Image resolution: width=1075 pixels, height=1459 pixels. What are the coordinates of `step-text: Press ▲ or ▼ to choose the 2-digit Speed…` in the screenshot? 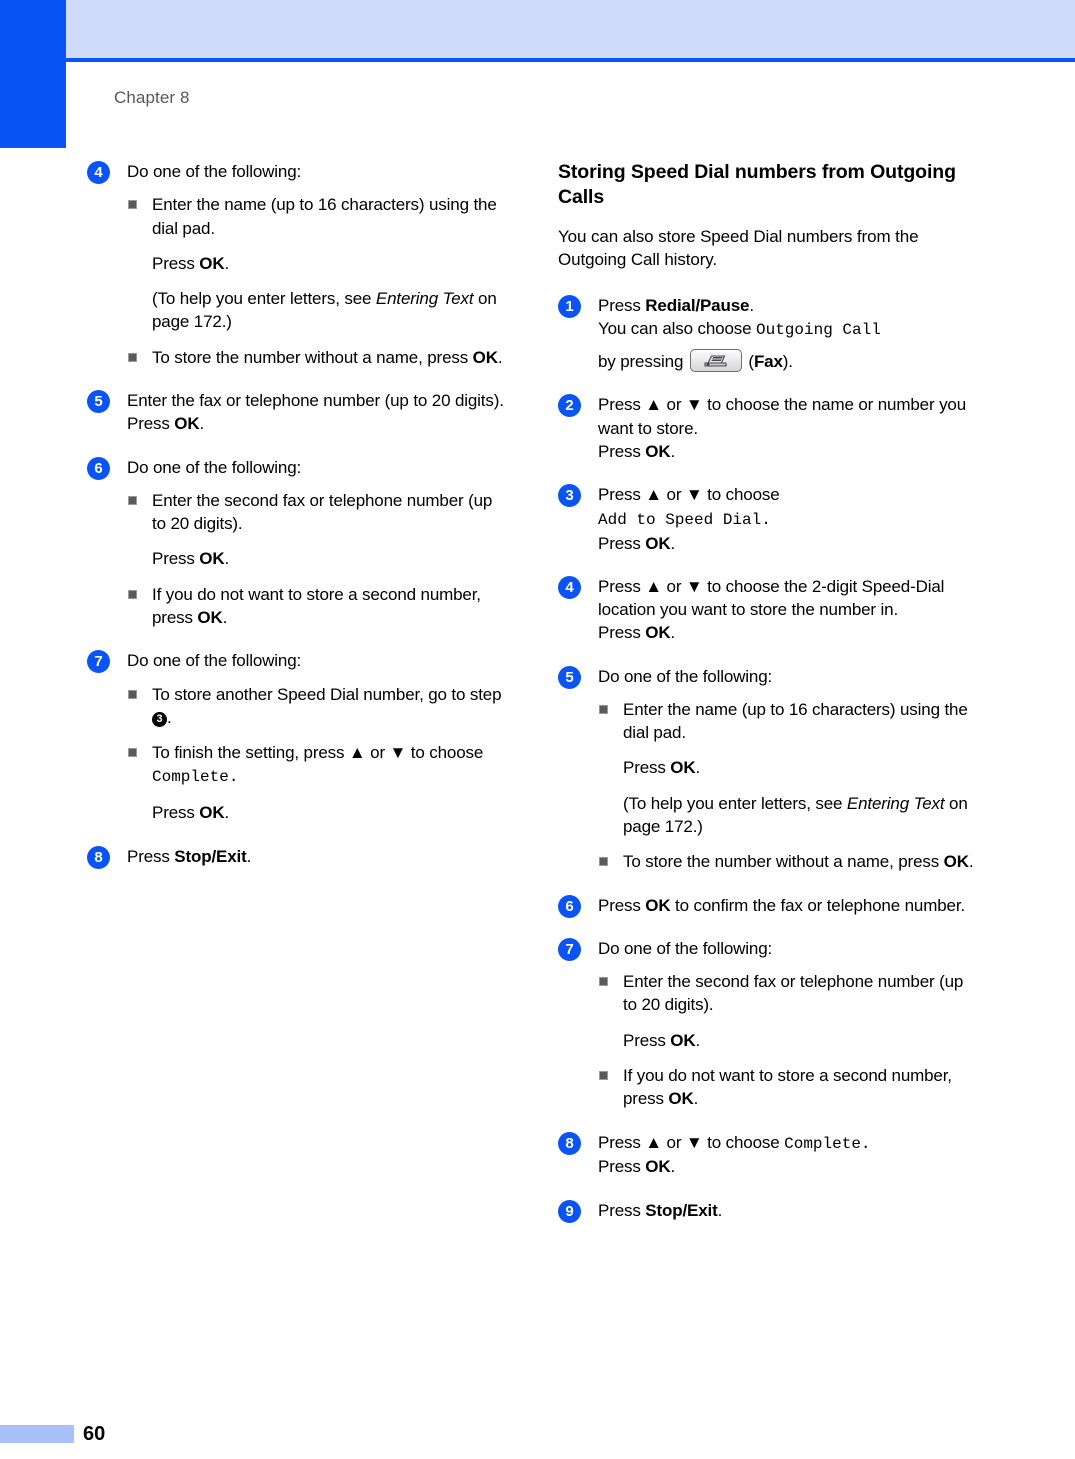 It's located at (771, 598).